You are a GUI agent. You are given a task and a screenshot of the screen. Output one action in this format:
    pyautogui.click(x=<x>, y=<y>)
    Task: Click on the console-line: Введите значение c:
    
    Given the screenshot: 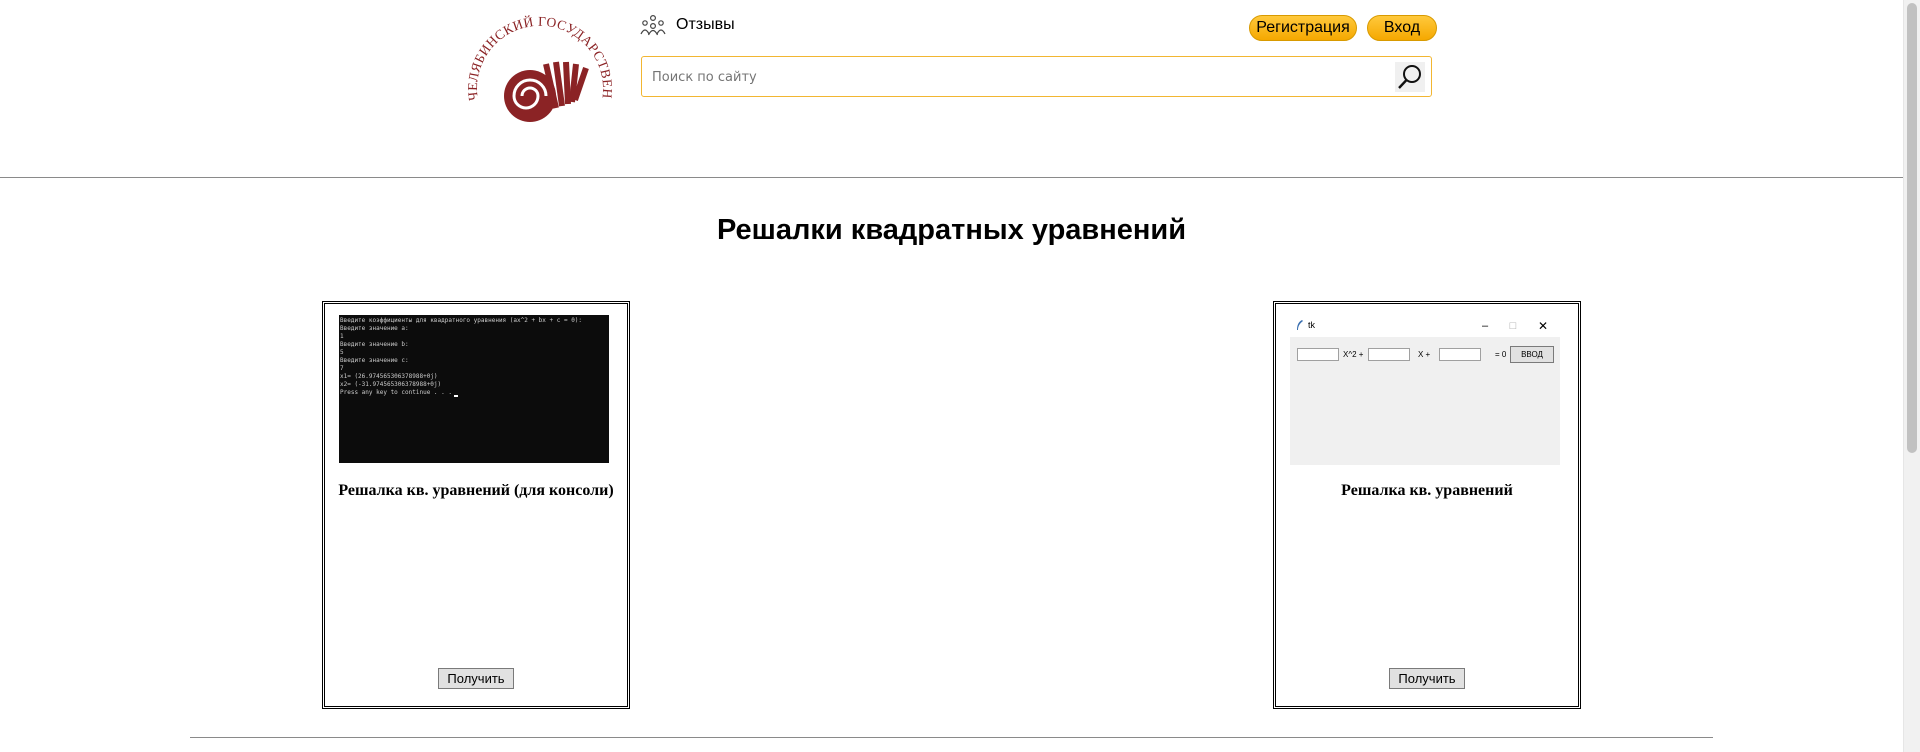 What is the action you would take?
    pyautogui.click(x=374, y=360)
    